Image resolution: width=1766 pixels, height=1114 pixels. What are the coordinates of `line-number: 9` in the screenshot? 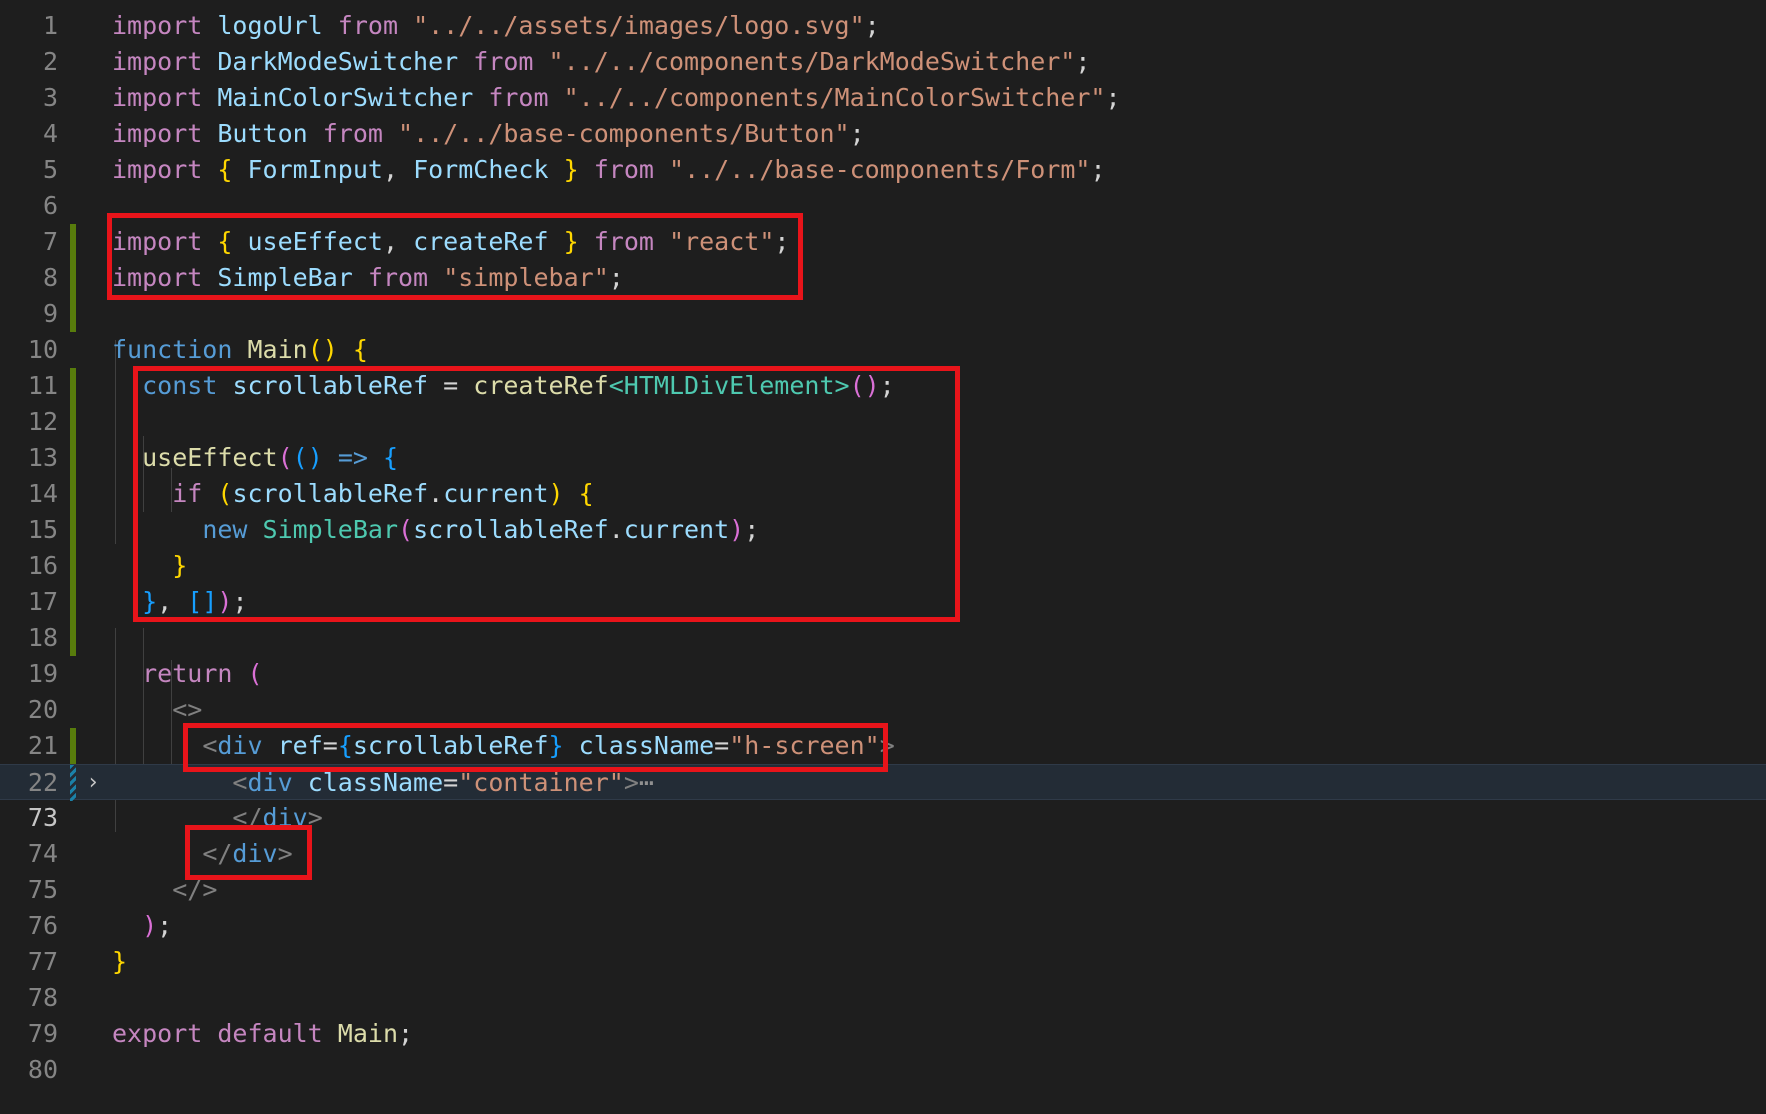 It's located at (50, 313).